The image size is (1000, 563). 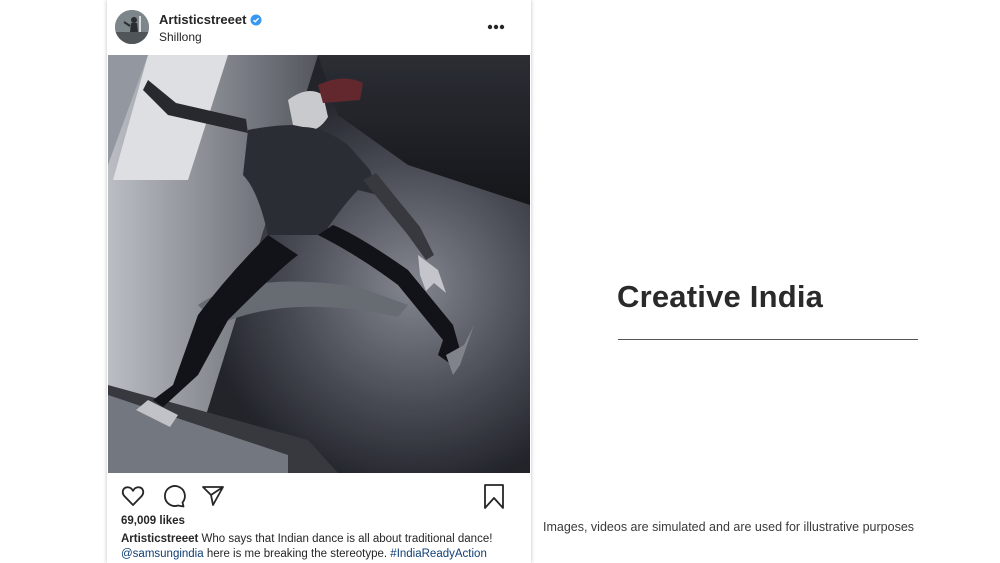 What do you see at coordinates (213, 496) in the screenshot?
I see `paper-plane-icon` at bounding box center [213, 496].